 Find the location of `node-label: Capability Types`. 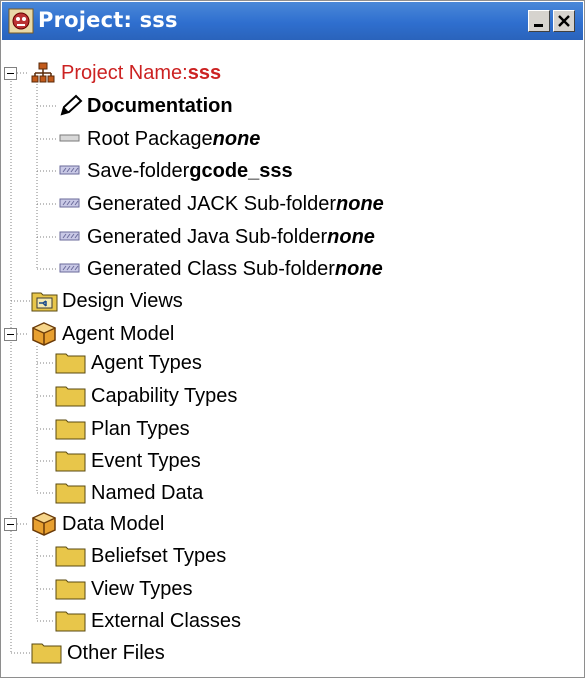

node-label: Capability Types is located at coordinates (164, 395).